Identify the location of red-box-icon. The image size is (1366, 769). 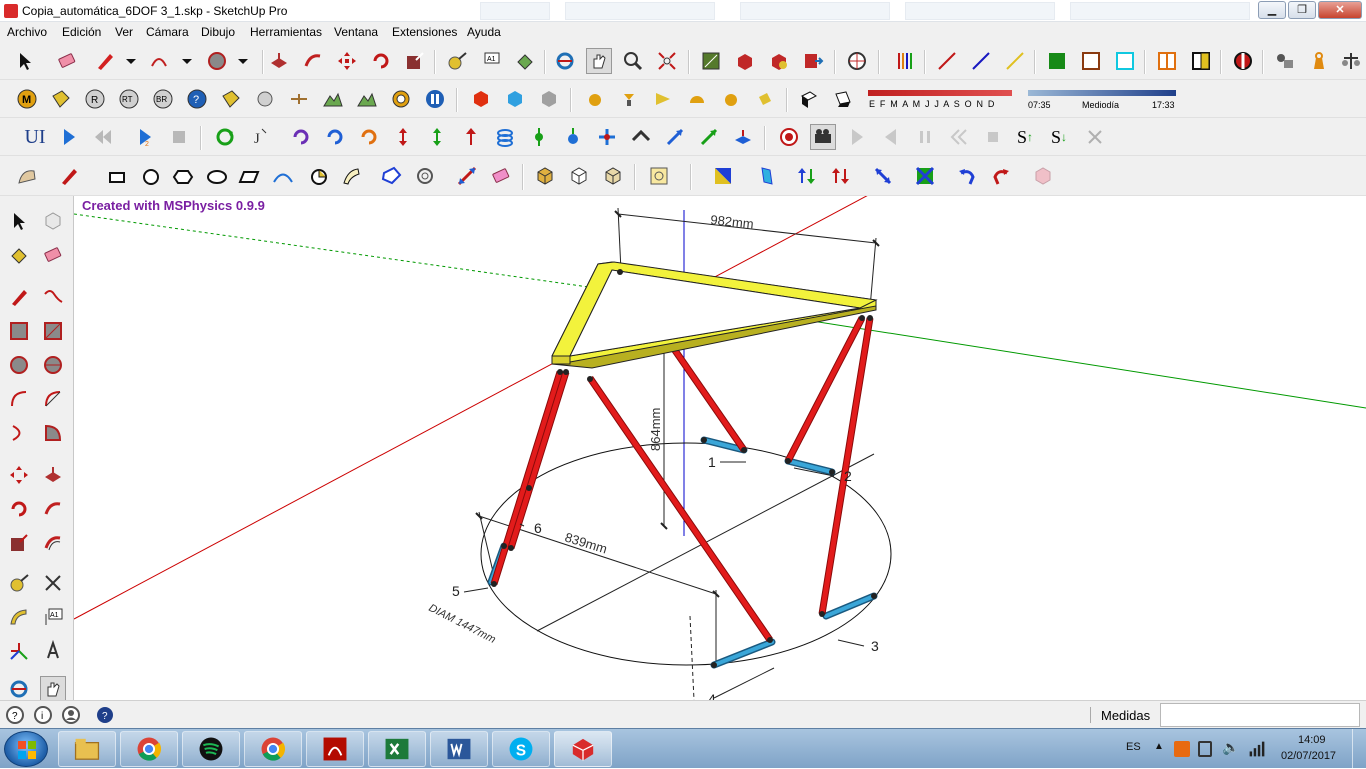
(481, 99).